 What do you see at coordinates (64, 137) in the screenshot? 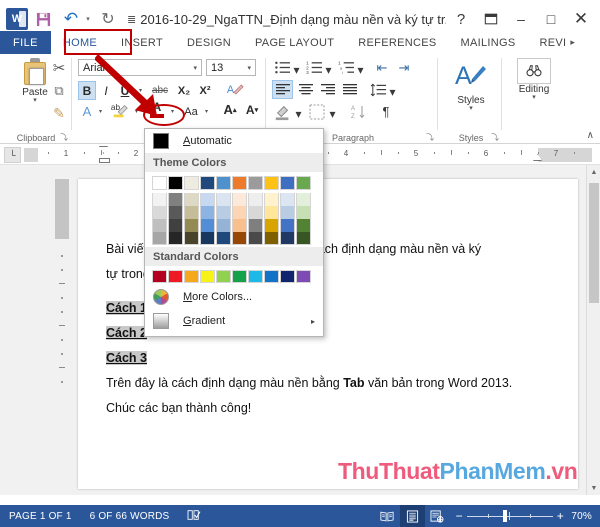
I see `clipboard-dialog-launcher: ⤵` at bounding box center [64, 137].